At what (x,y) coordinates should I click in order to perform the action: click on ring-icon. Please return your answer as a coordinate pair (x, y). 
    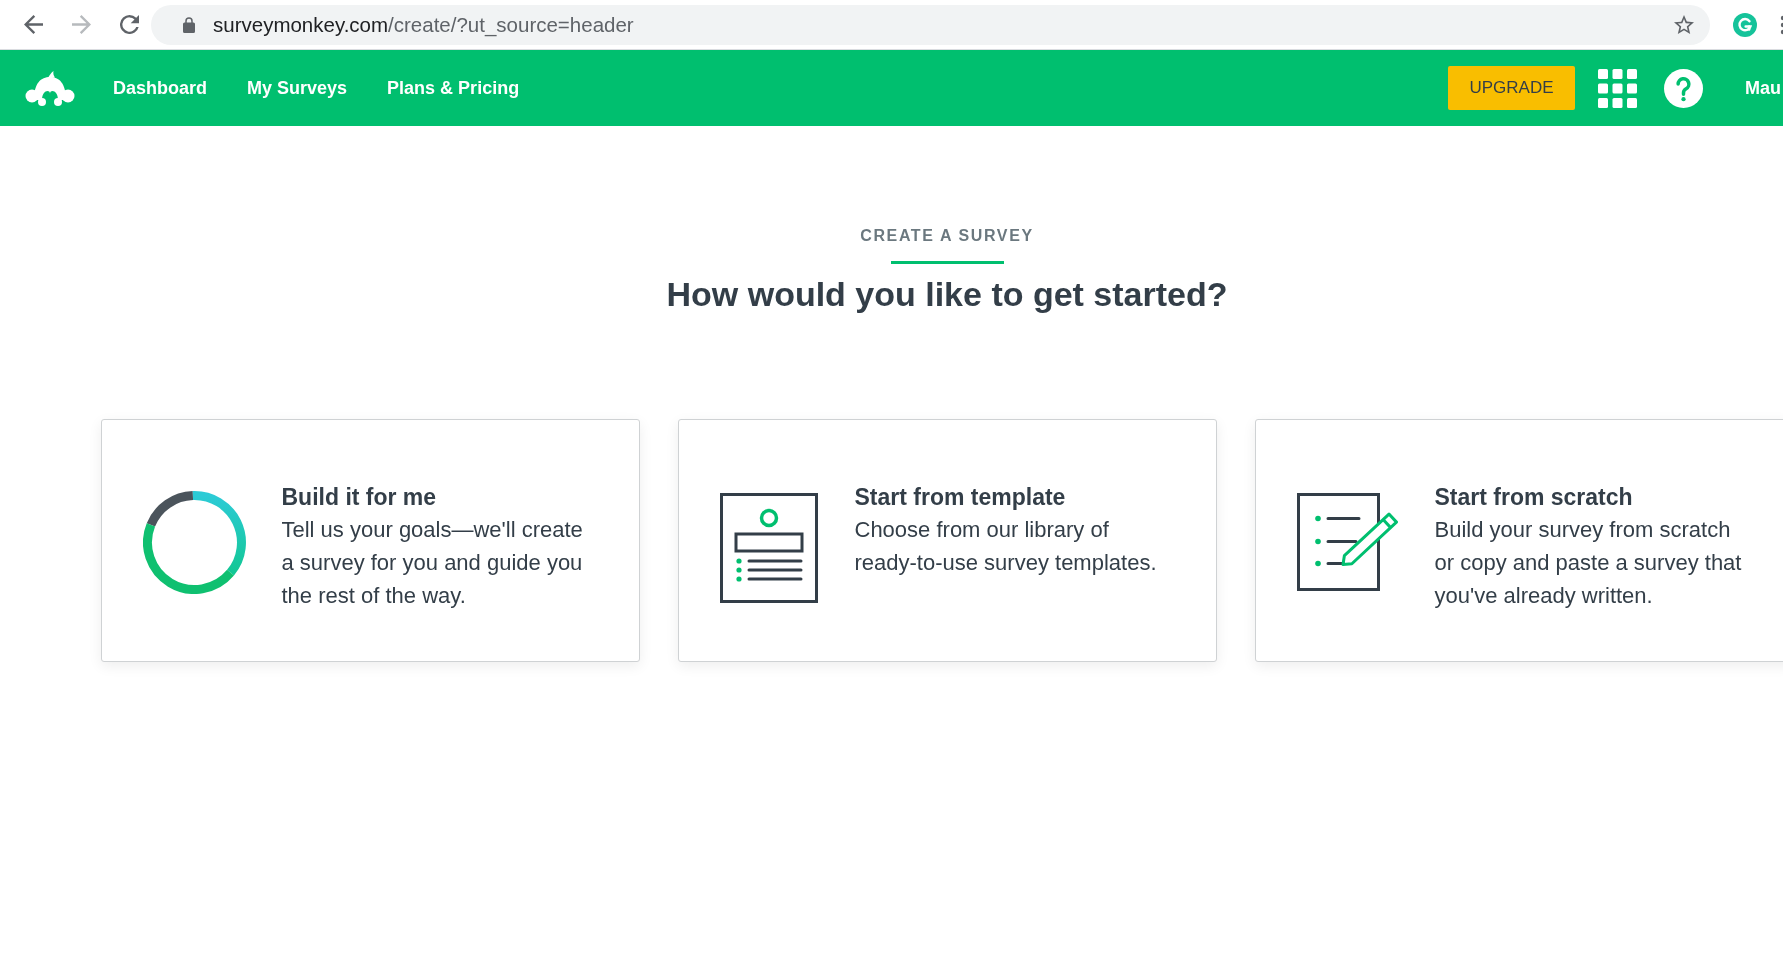
    Looking at the image, I should click on (194, 542).